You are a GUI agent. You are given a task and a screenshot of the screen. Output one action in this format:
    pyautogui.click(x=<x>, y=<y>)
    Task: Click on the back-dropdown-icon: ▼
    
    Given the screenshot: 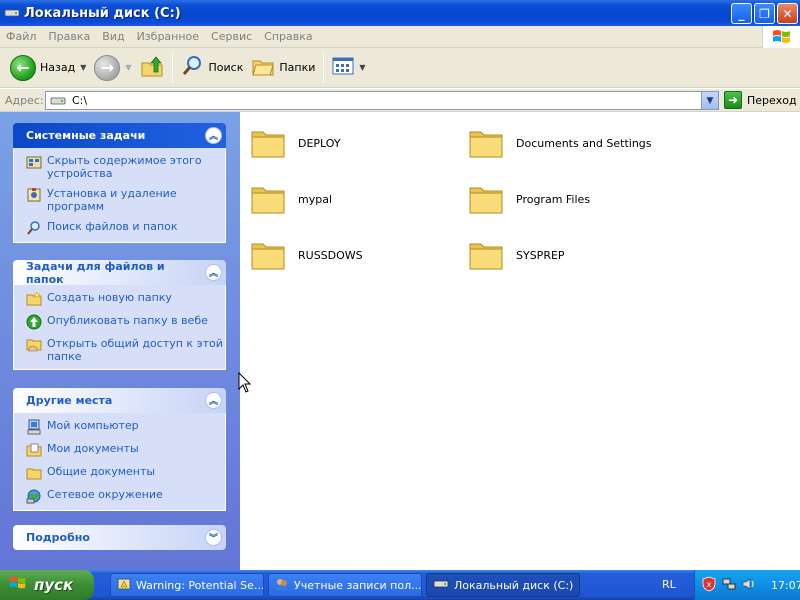 What is the action you would take?
    pyautogui.click(x=83, y=67)
    